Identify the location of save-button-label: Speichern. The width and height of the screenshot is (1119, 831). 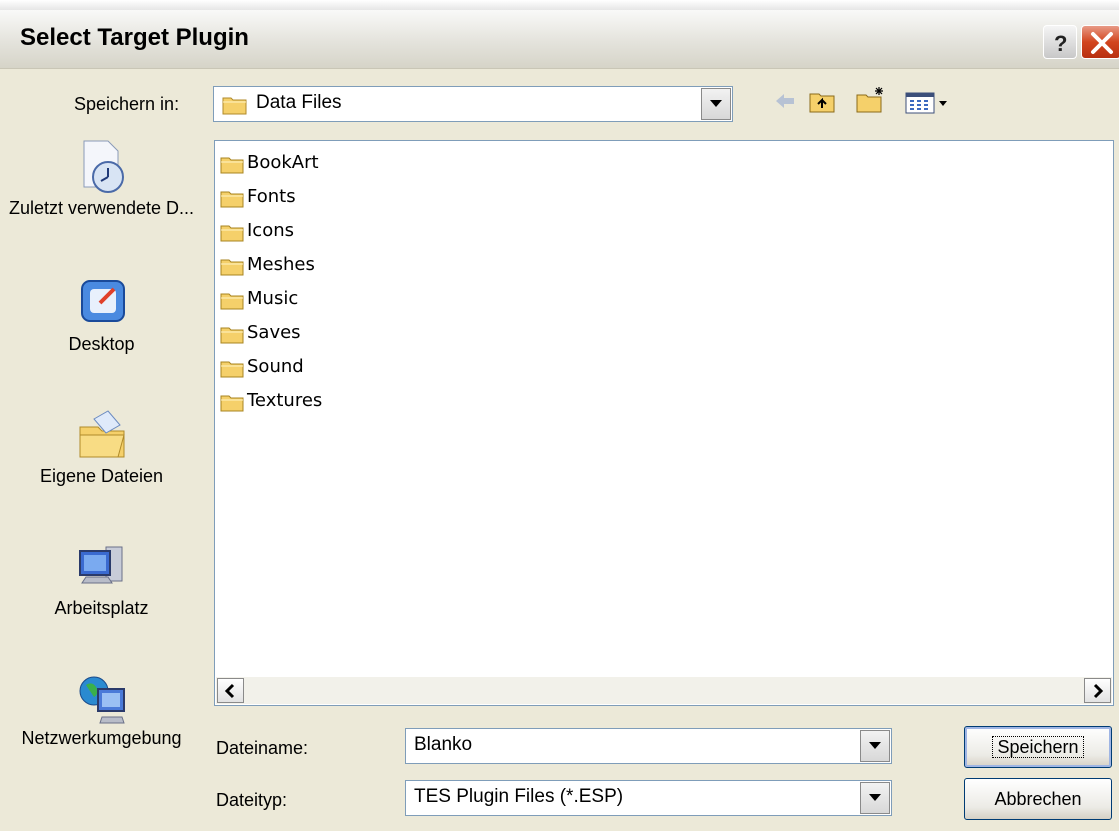
(1038, 747).